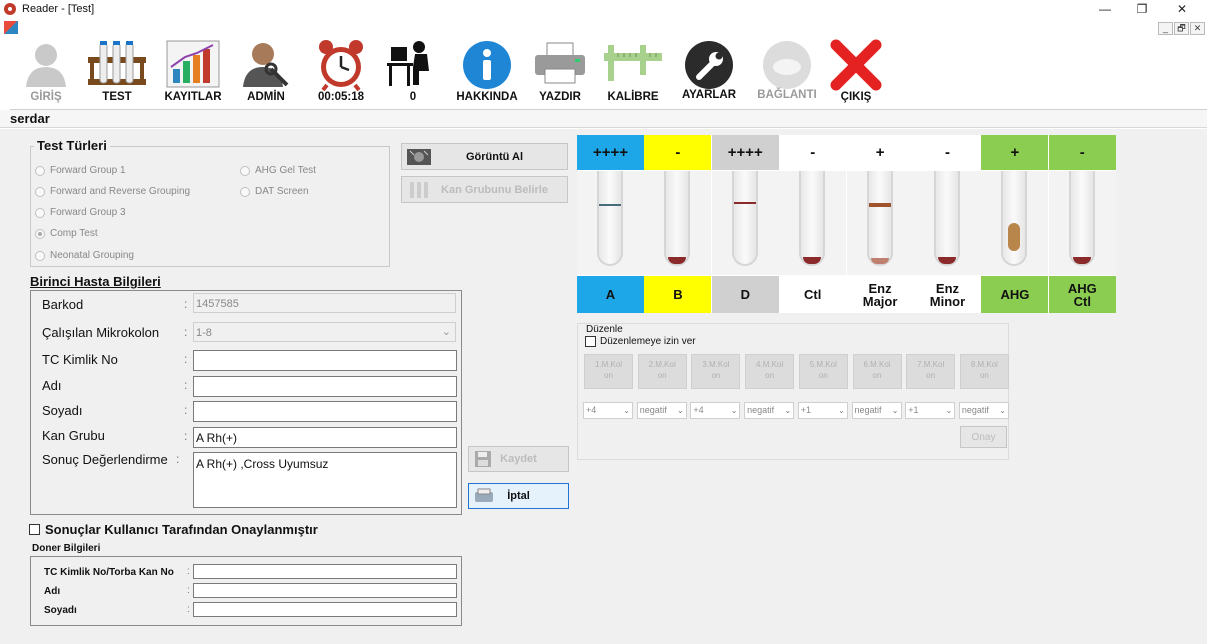 This screenshot has width=1207, height=644. Describe the element at coordinates (325, 571) in the screenshot. I see `donor-tc-field` at that location.